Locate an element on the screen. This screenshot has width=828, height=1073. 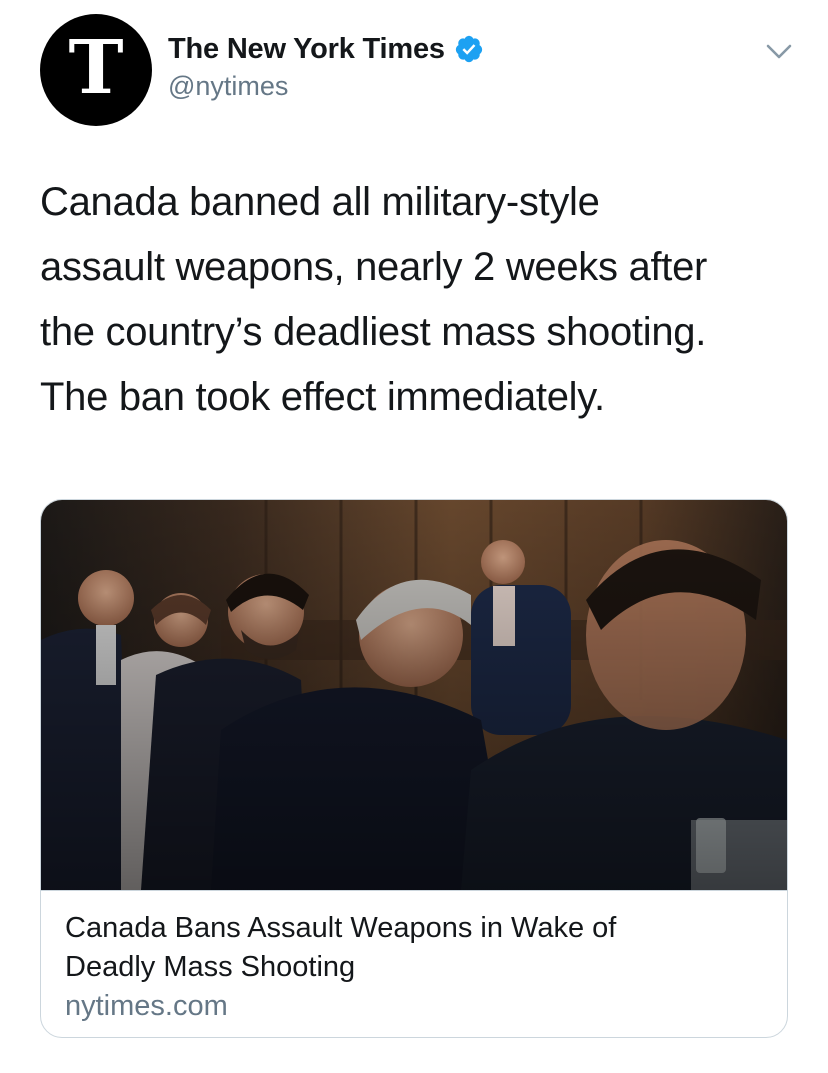
chevron-down-icon is located at coordinates (779, 51).